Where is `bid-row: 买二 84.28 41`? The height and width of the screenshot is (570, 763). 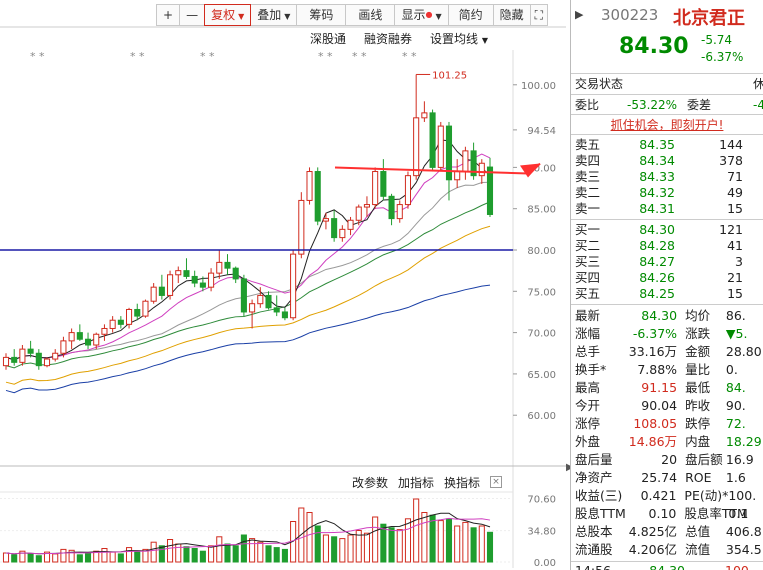 bid-row: 买二 84.28 41 is located at coordinates (669, 246).